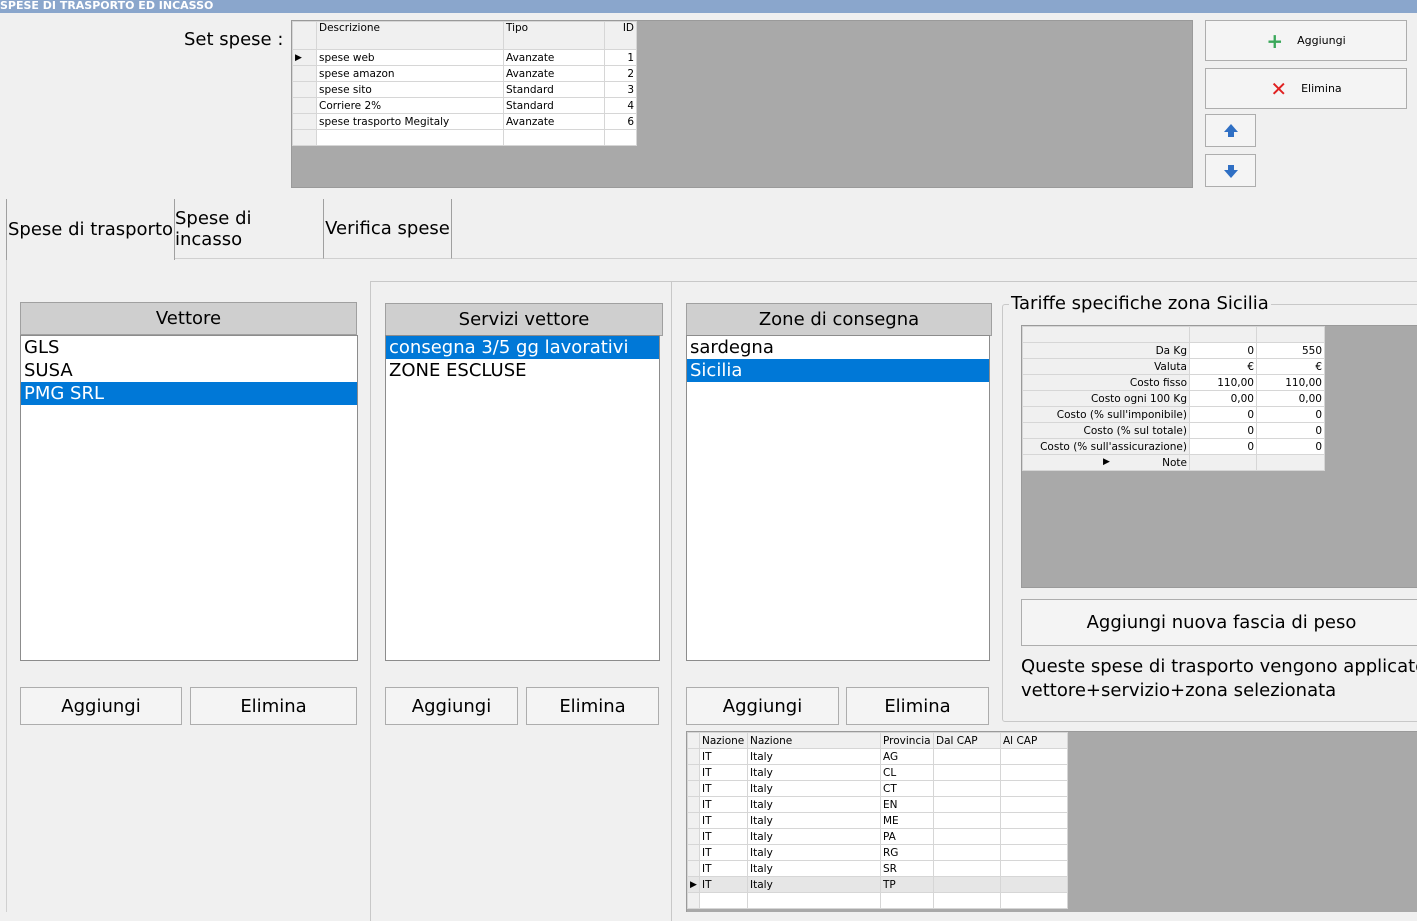 The image size is (1417, 921). What do you see at coordinates (189, 393) in the screenshot?
I see `list-item: PMG SRL` at bounding box center [189, 393].